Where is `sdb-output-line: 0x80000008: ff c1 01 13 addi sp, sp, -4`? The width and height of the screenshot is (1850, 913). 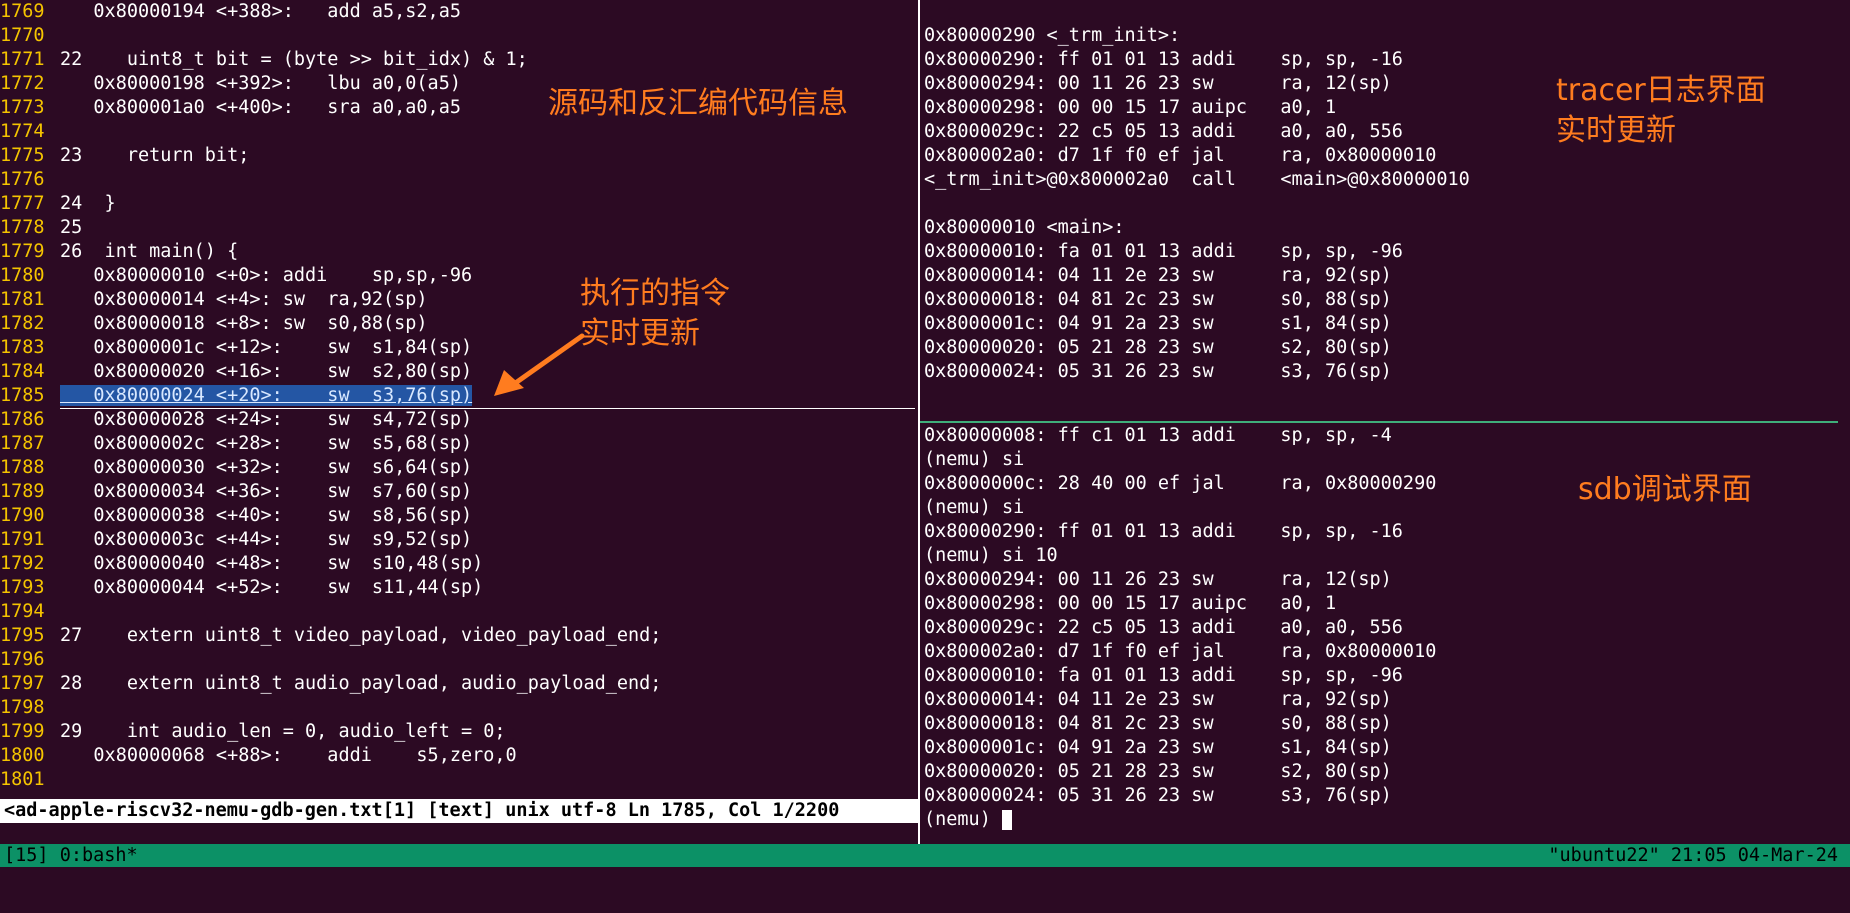
sdb-output-line: 0x80000008: ff c1 01 13 addi sp, sp, -4 is located at coordinates (1158, 435).